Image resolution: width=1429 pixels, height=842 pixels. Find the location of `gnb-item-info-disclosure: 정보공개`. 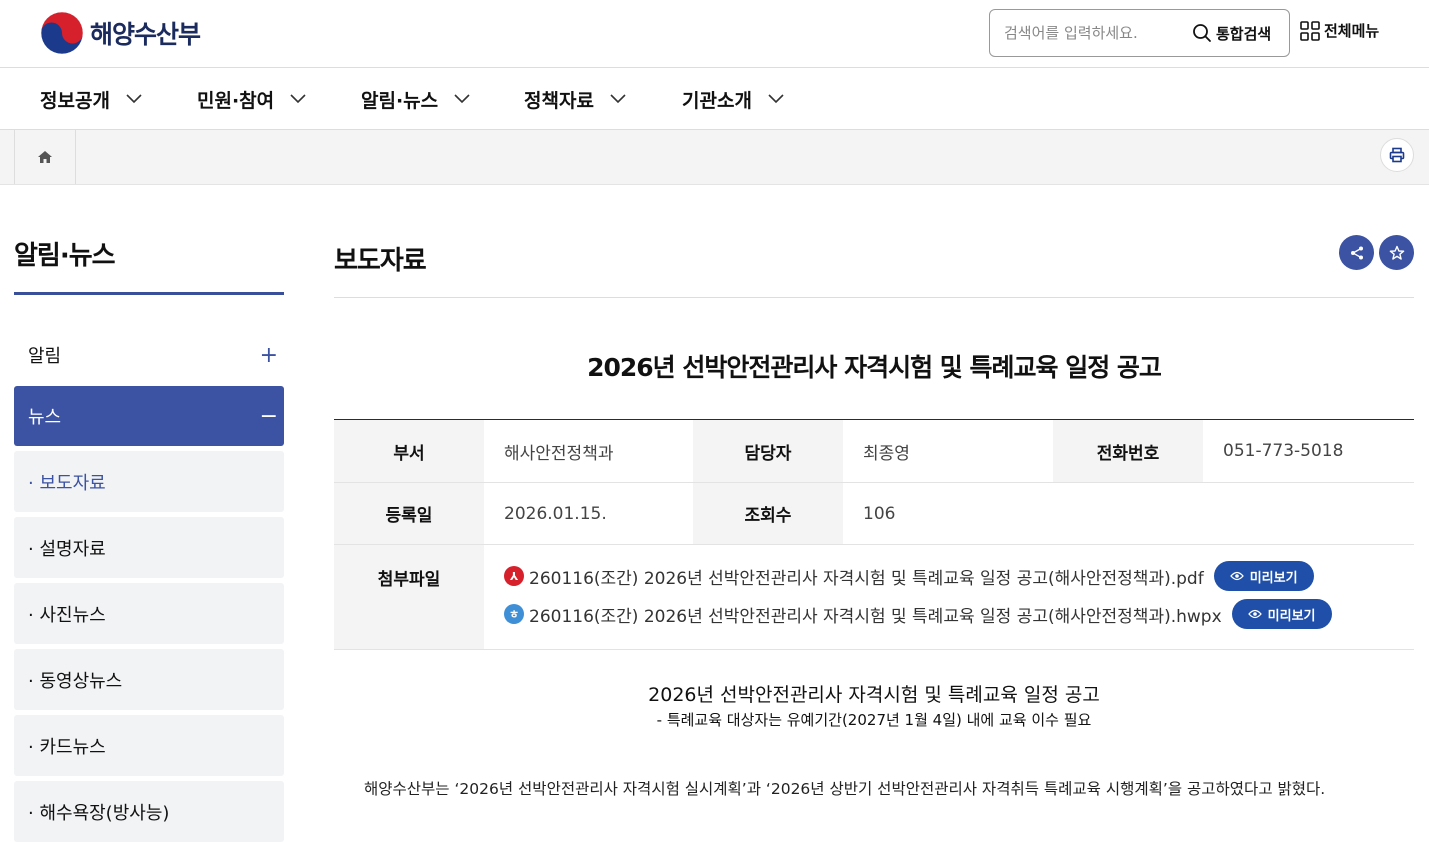

gnb-item-info-disclosure: 정보공개 is located at coordinates (91, 99).